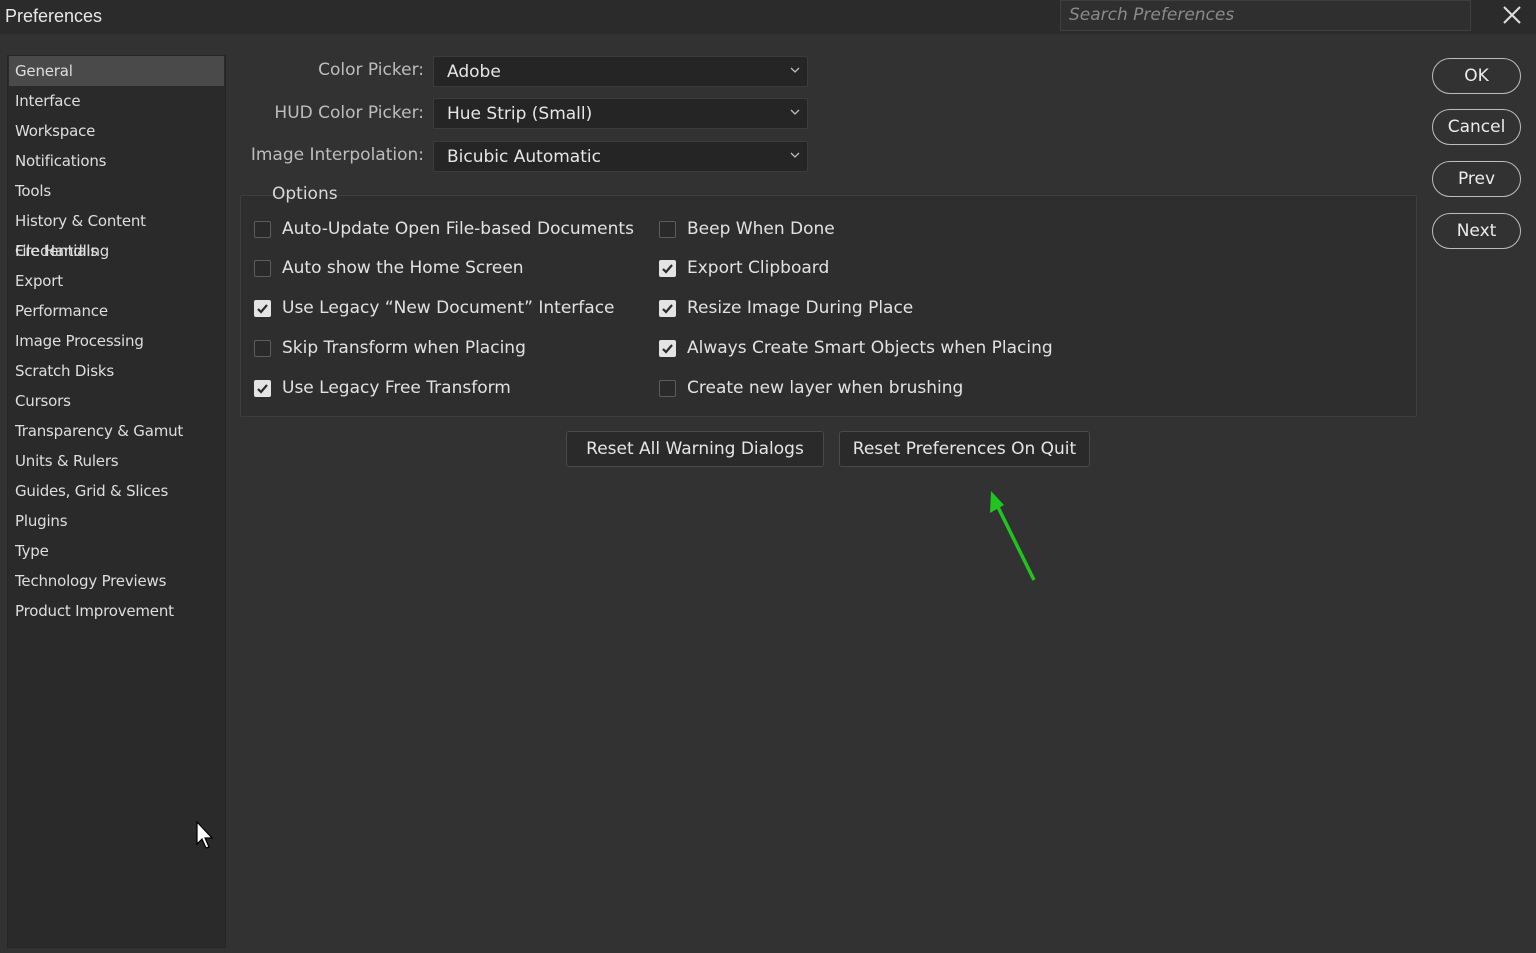 Image resolution: width=1536 pixels, height=953 pixels. I want to click on sidebar-item-product-improvement: Product Improvement, so click(116, 611).